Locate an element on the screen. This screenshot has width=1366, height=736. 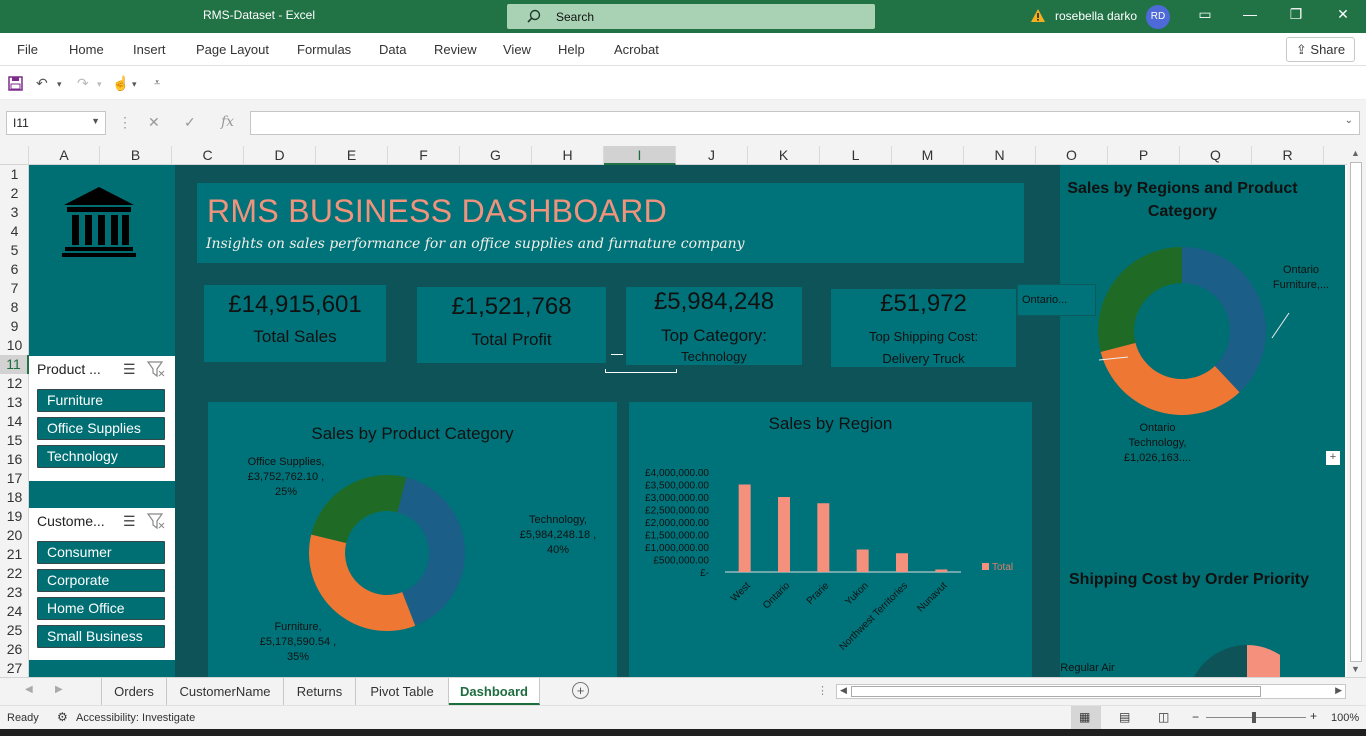
row-header: 20 is located at coordinates (14, 535).